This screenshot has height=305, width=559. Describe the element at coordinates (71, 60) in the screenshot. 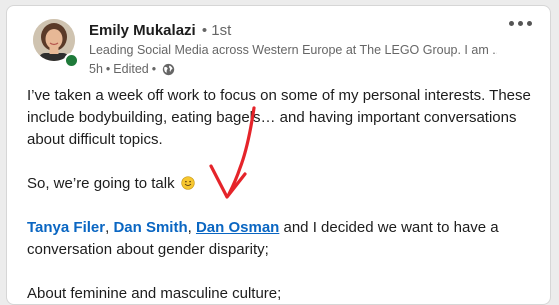

I see `online-status-indicator` at that location.